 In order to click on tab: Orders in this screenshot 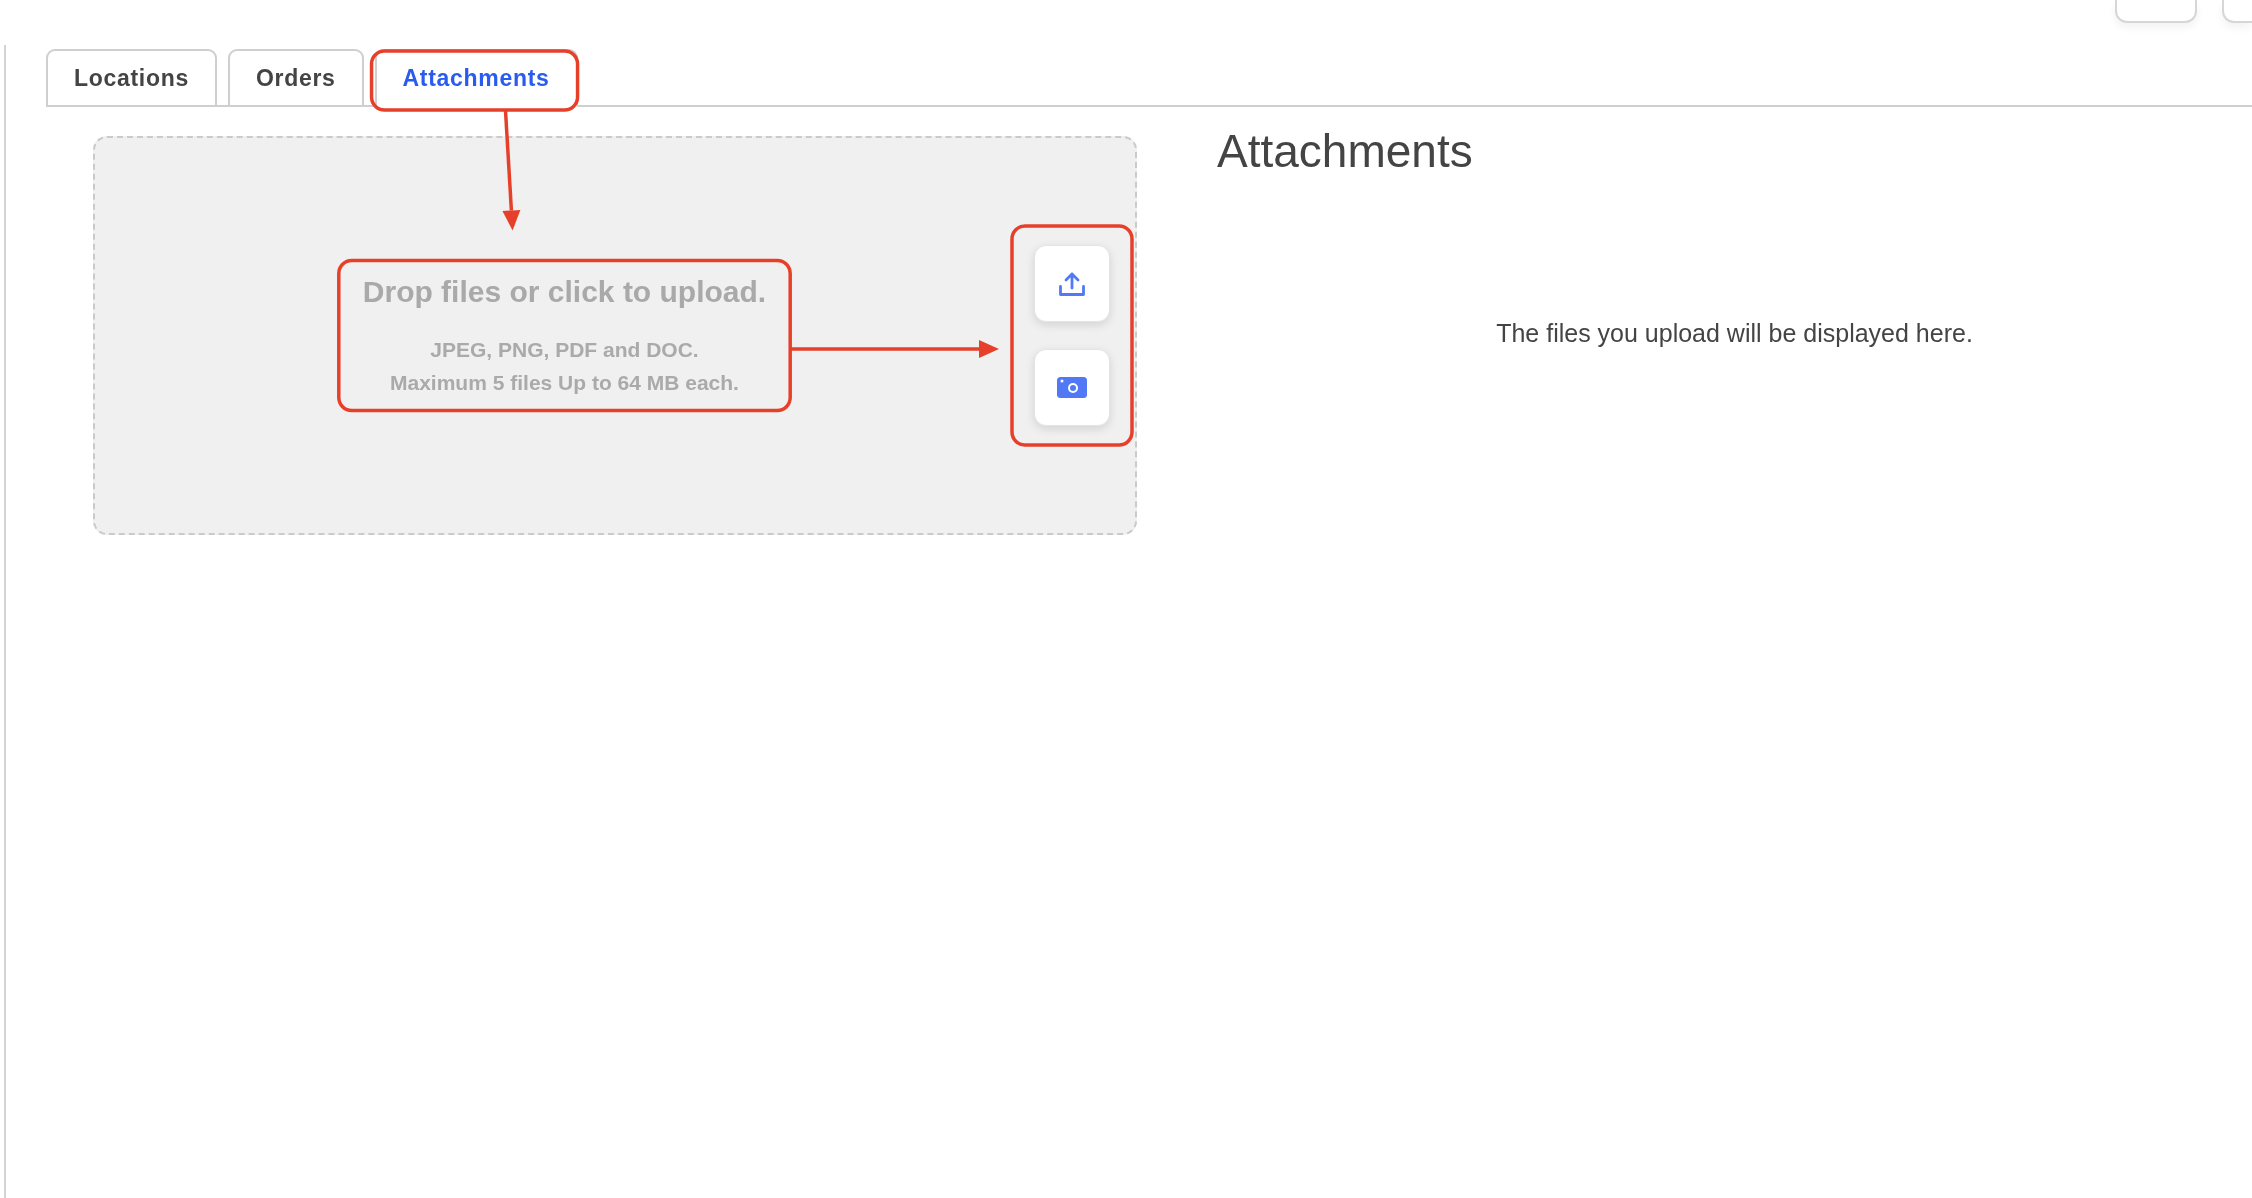, I will do `click(295, 78)`.